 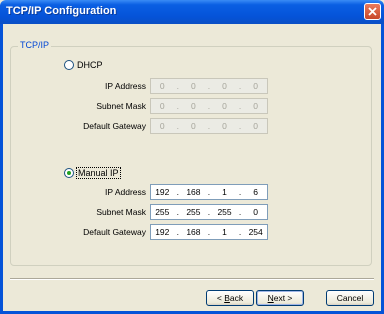 What do you see at coordinates (98, 173) in the screenshot?
I see `manual-ip-radio-label: Manual IP` at bounding box center [98, 173].